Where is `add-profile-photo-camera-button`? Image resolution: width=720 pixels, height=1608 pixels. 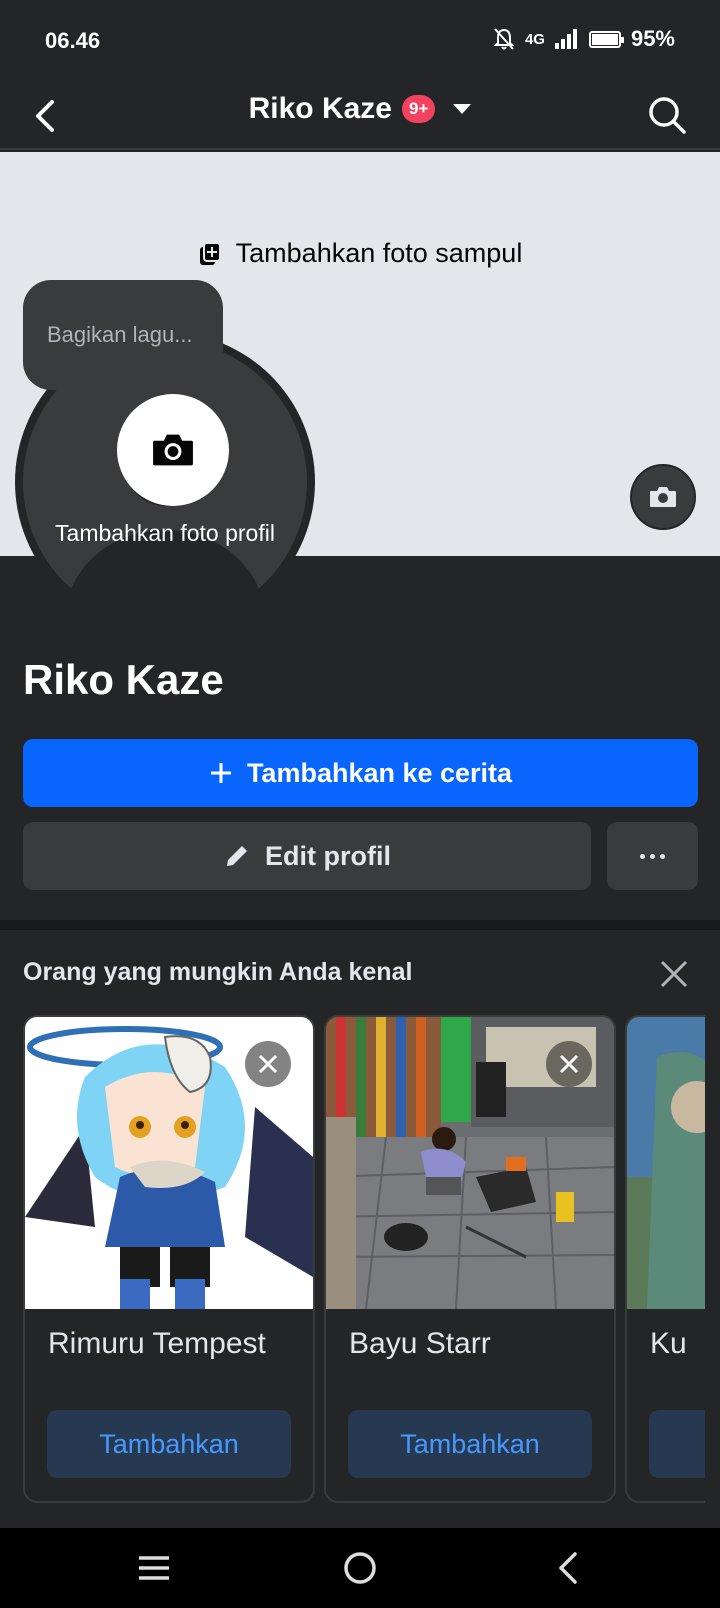 add-profile-photo-camera-button is located at coordinates (173, 450).